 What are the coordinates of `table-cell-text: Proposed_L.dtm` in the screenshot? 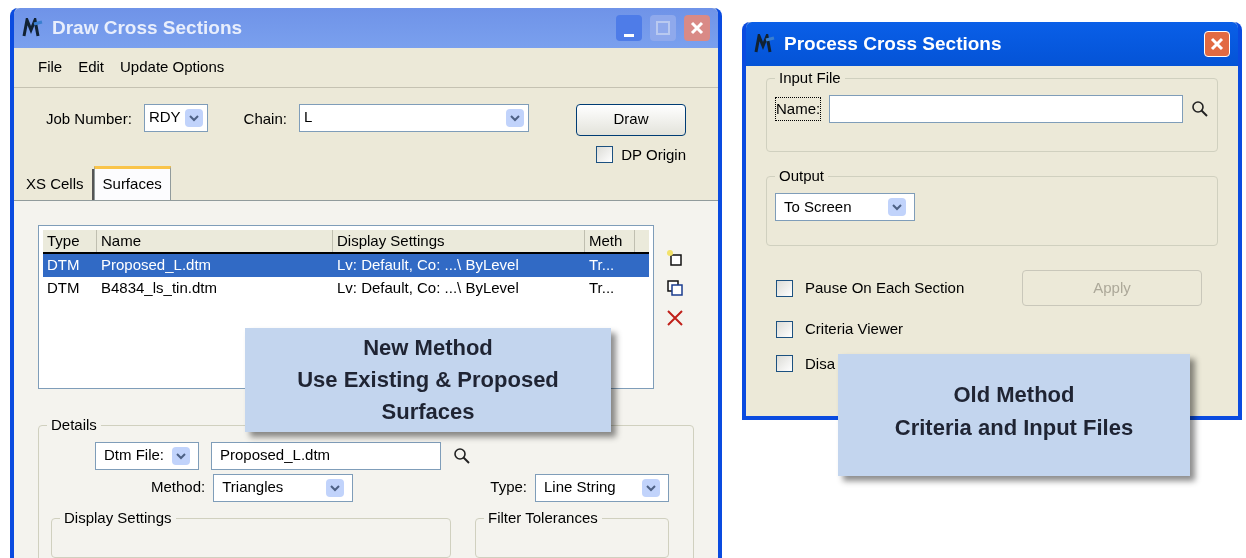 It's located at (156, 265).